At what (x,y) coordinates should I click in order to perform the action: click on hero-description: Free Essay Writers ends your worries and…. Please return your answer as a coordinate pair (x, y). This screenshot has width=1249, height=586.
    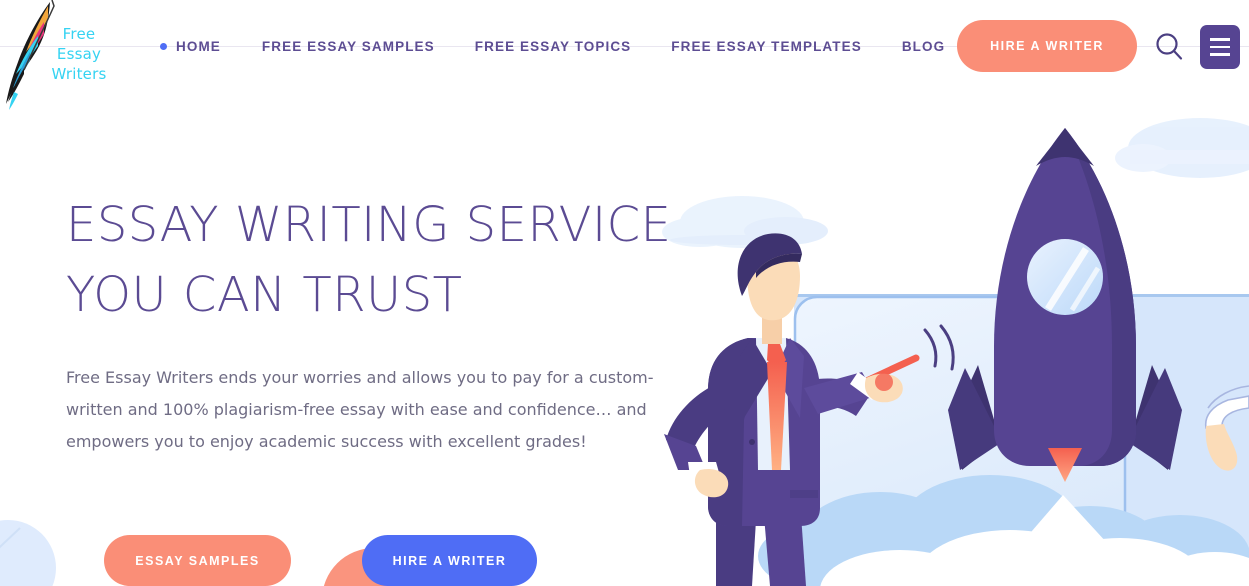
    Looking at the image, I should click on (360, 409).